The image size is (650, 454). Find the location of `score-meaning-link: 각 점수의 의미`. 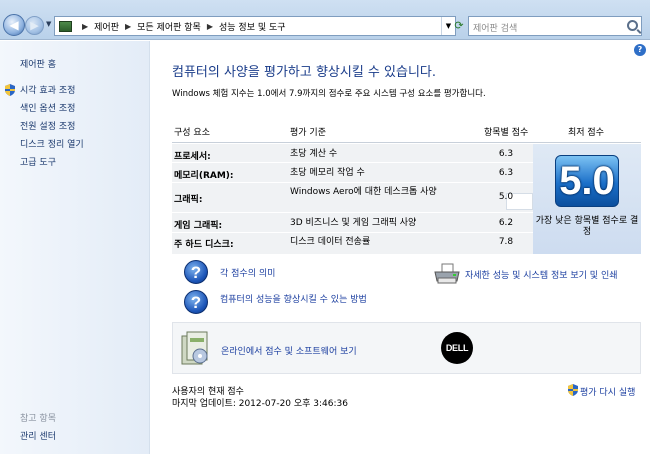

score-meaning-link: 각 점수의 의미 is located at coordinates (247, 272).